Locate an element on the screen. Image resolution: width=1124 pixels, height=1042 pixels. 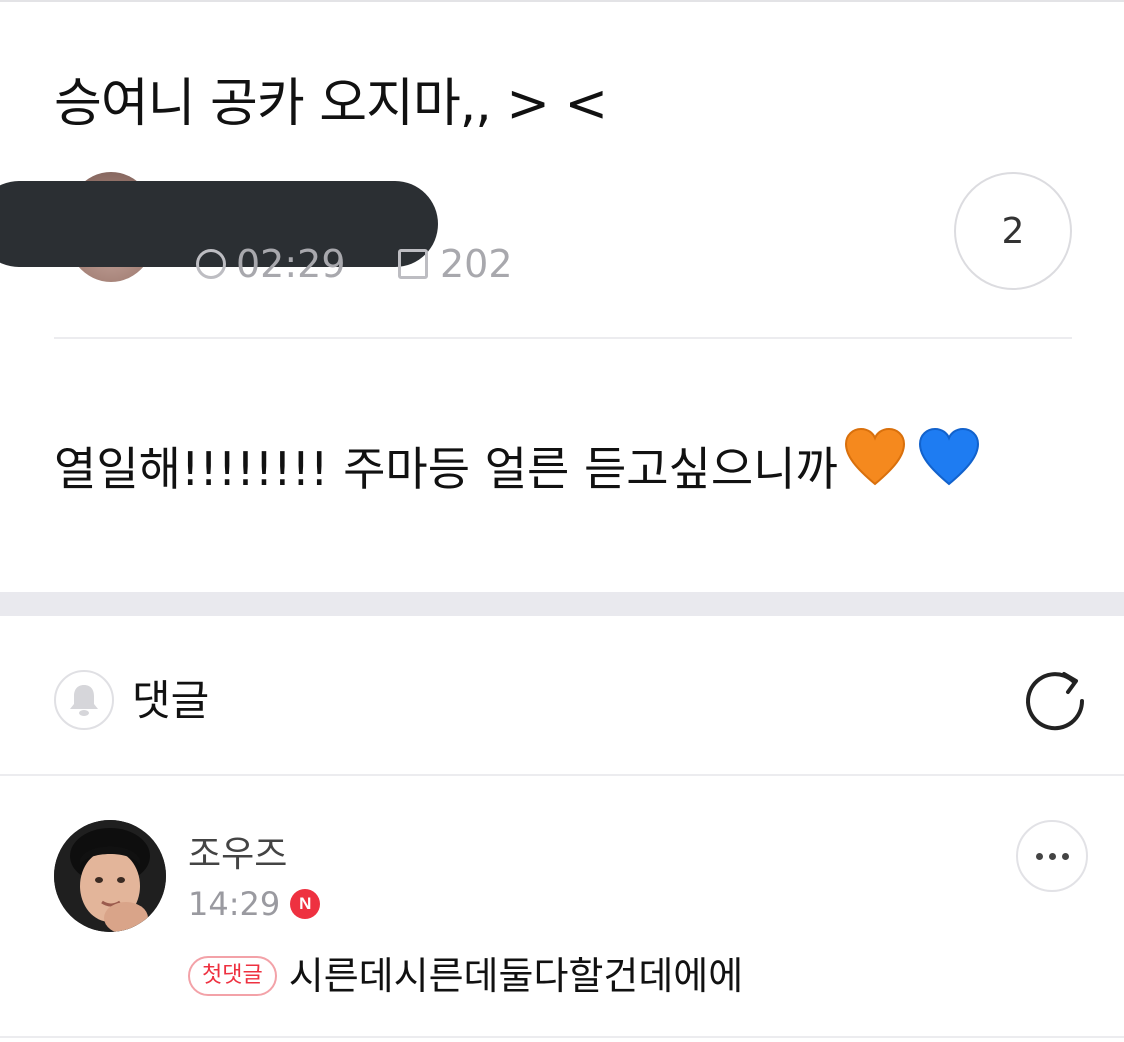
bell-icon is located at coordinates (84, 700).